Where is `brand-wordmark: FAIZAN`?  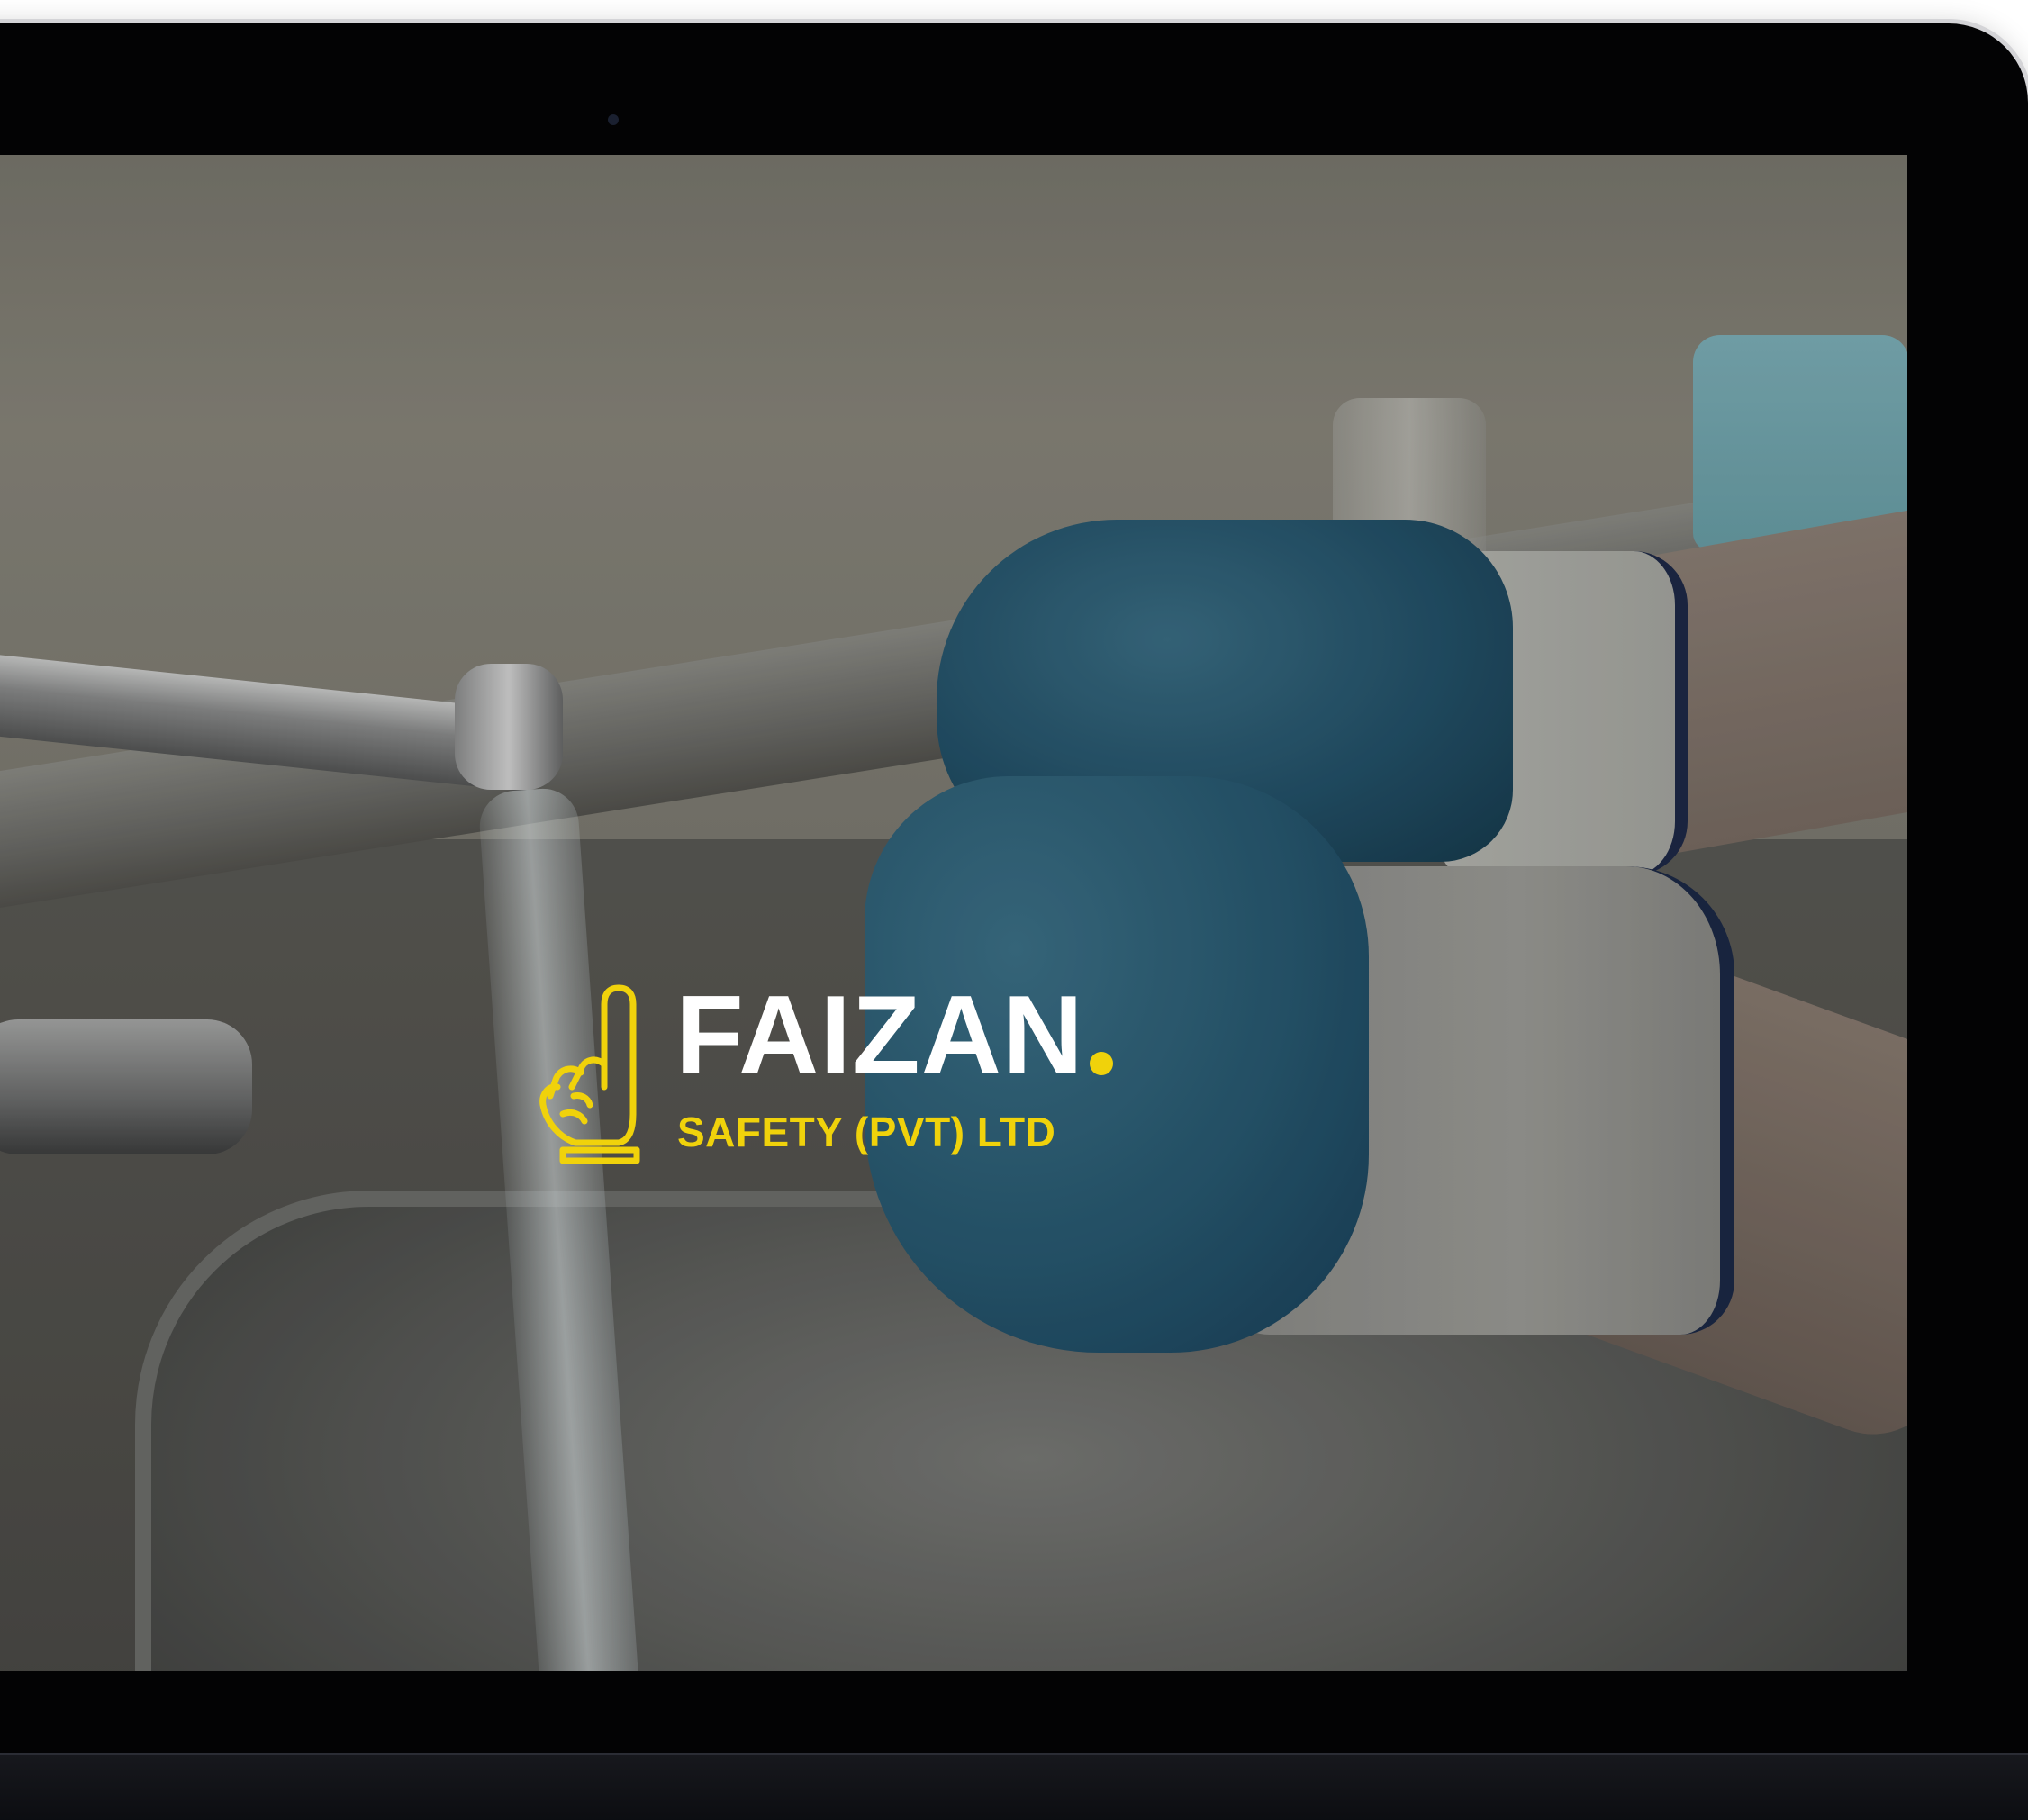
brand-wordmark: FAIZAN is located at coordinates (894, 1032).